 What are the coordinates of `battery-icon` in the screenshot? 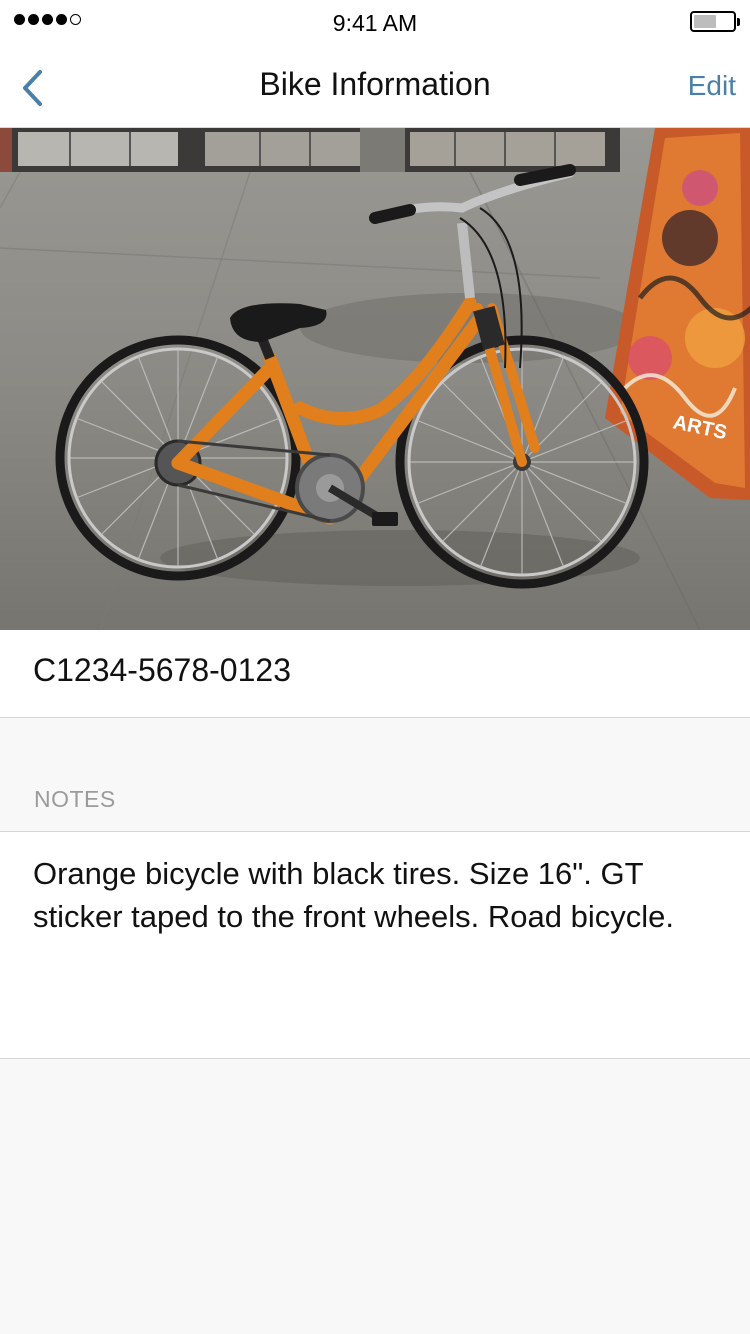 It's located at (715, 21).